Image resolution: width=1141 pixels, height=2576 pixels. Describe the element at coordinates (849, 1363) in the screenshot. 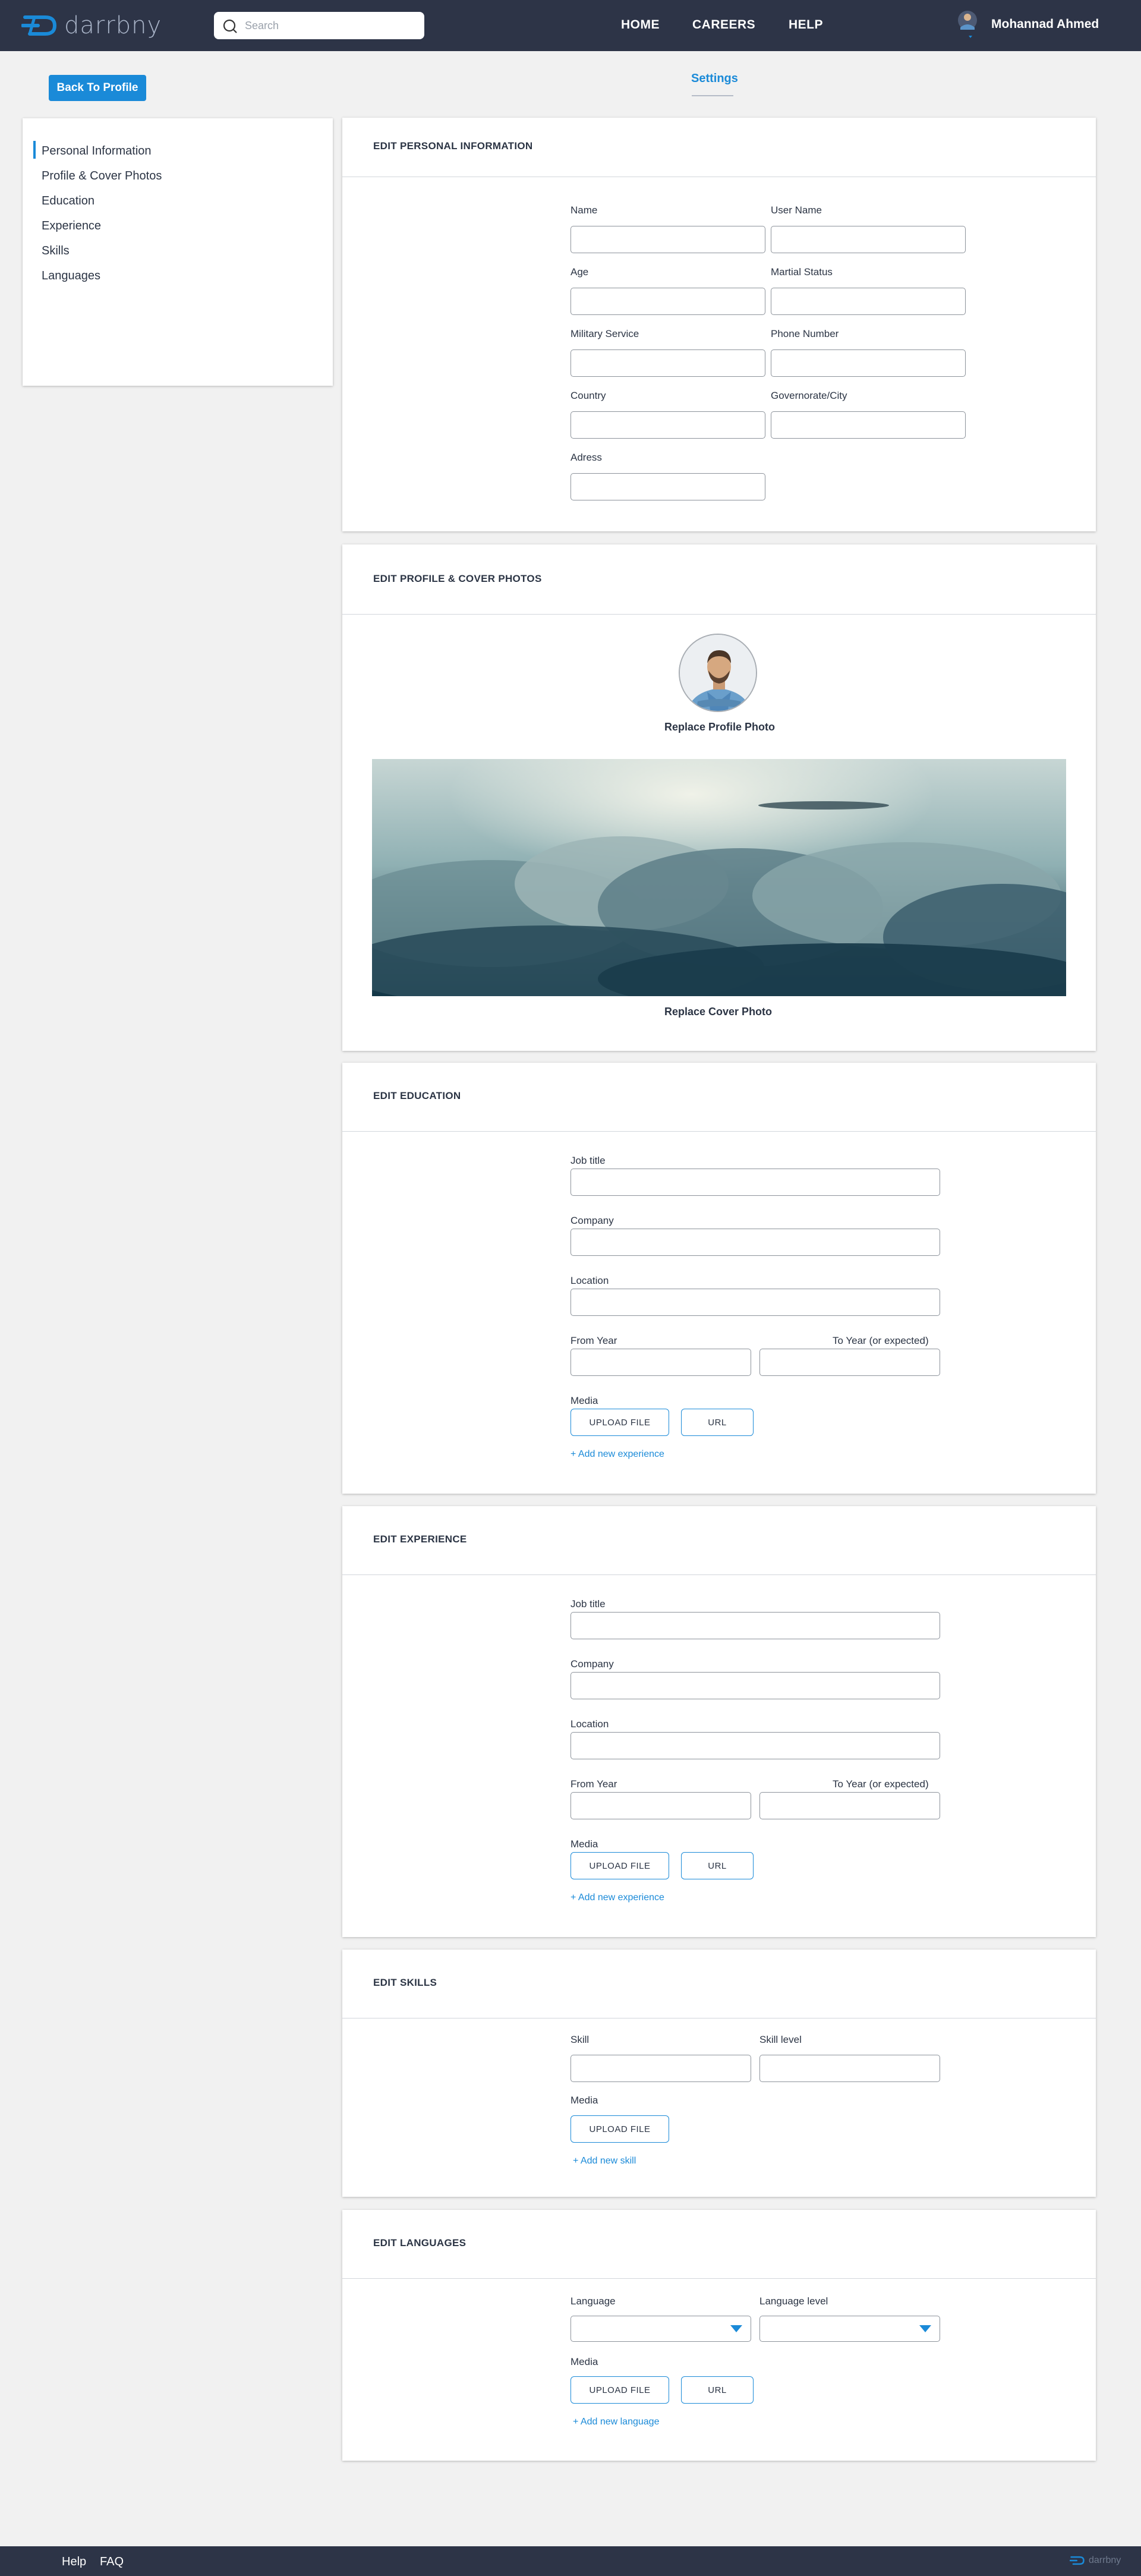

I see `education-to-year-field` at that location.